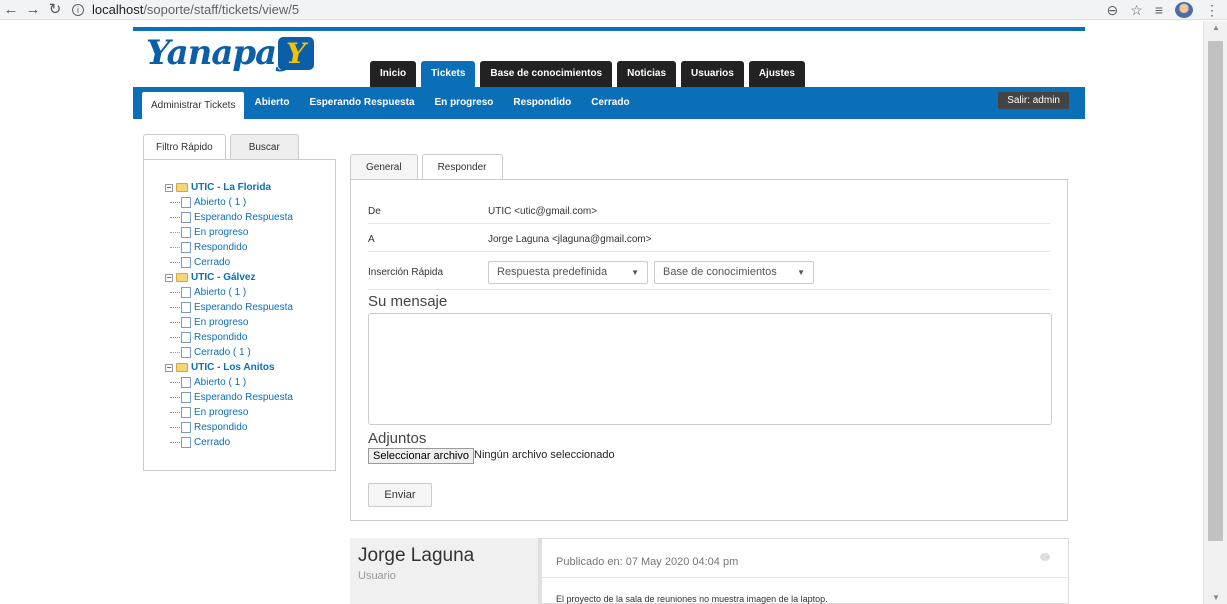 Image resolution: width=1227 pixels, height=604 pixels. What do you see at coordinates (1033, 100) in the screenshot?
I see `logout-button: Salir: admin` at bounding box center [1033, 100].